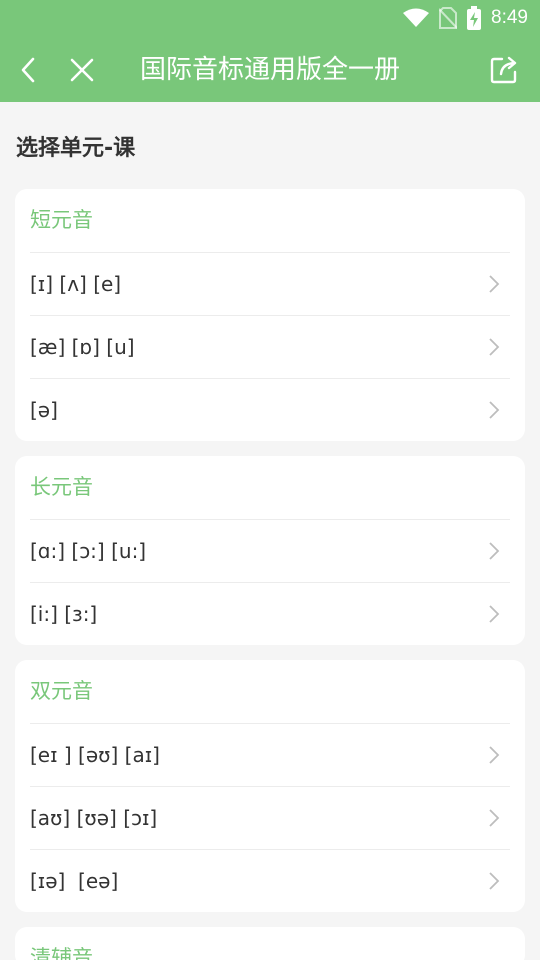 The height and width of the screenshot is (960, 540). Describe the element at coordinates (270, 817) in the screenshot. I see `lesson-row: [aʊ] [ʊə] [ɔɪ]` at that location.